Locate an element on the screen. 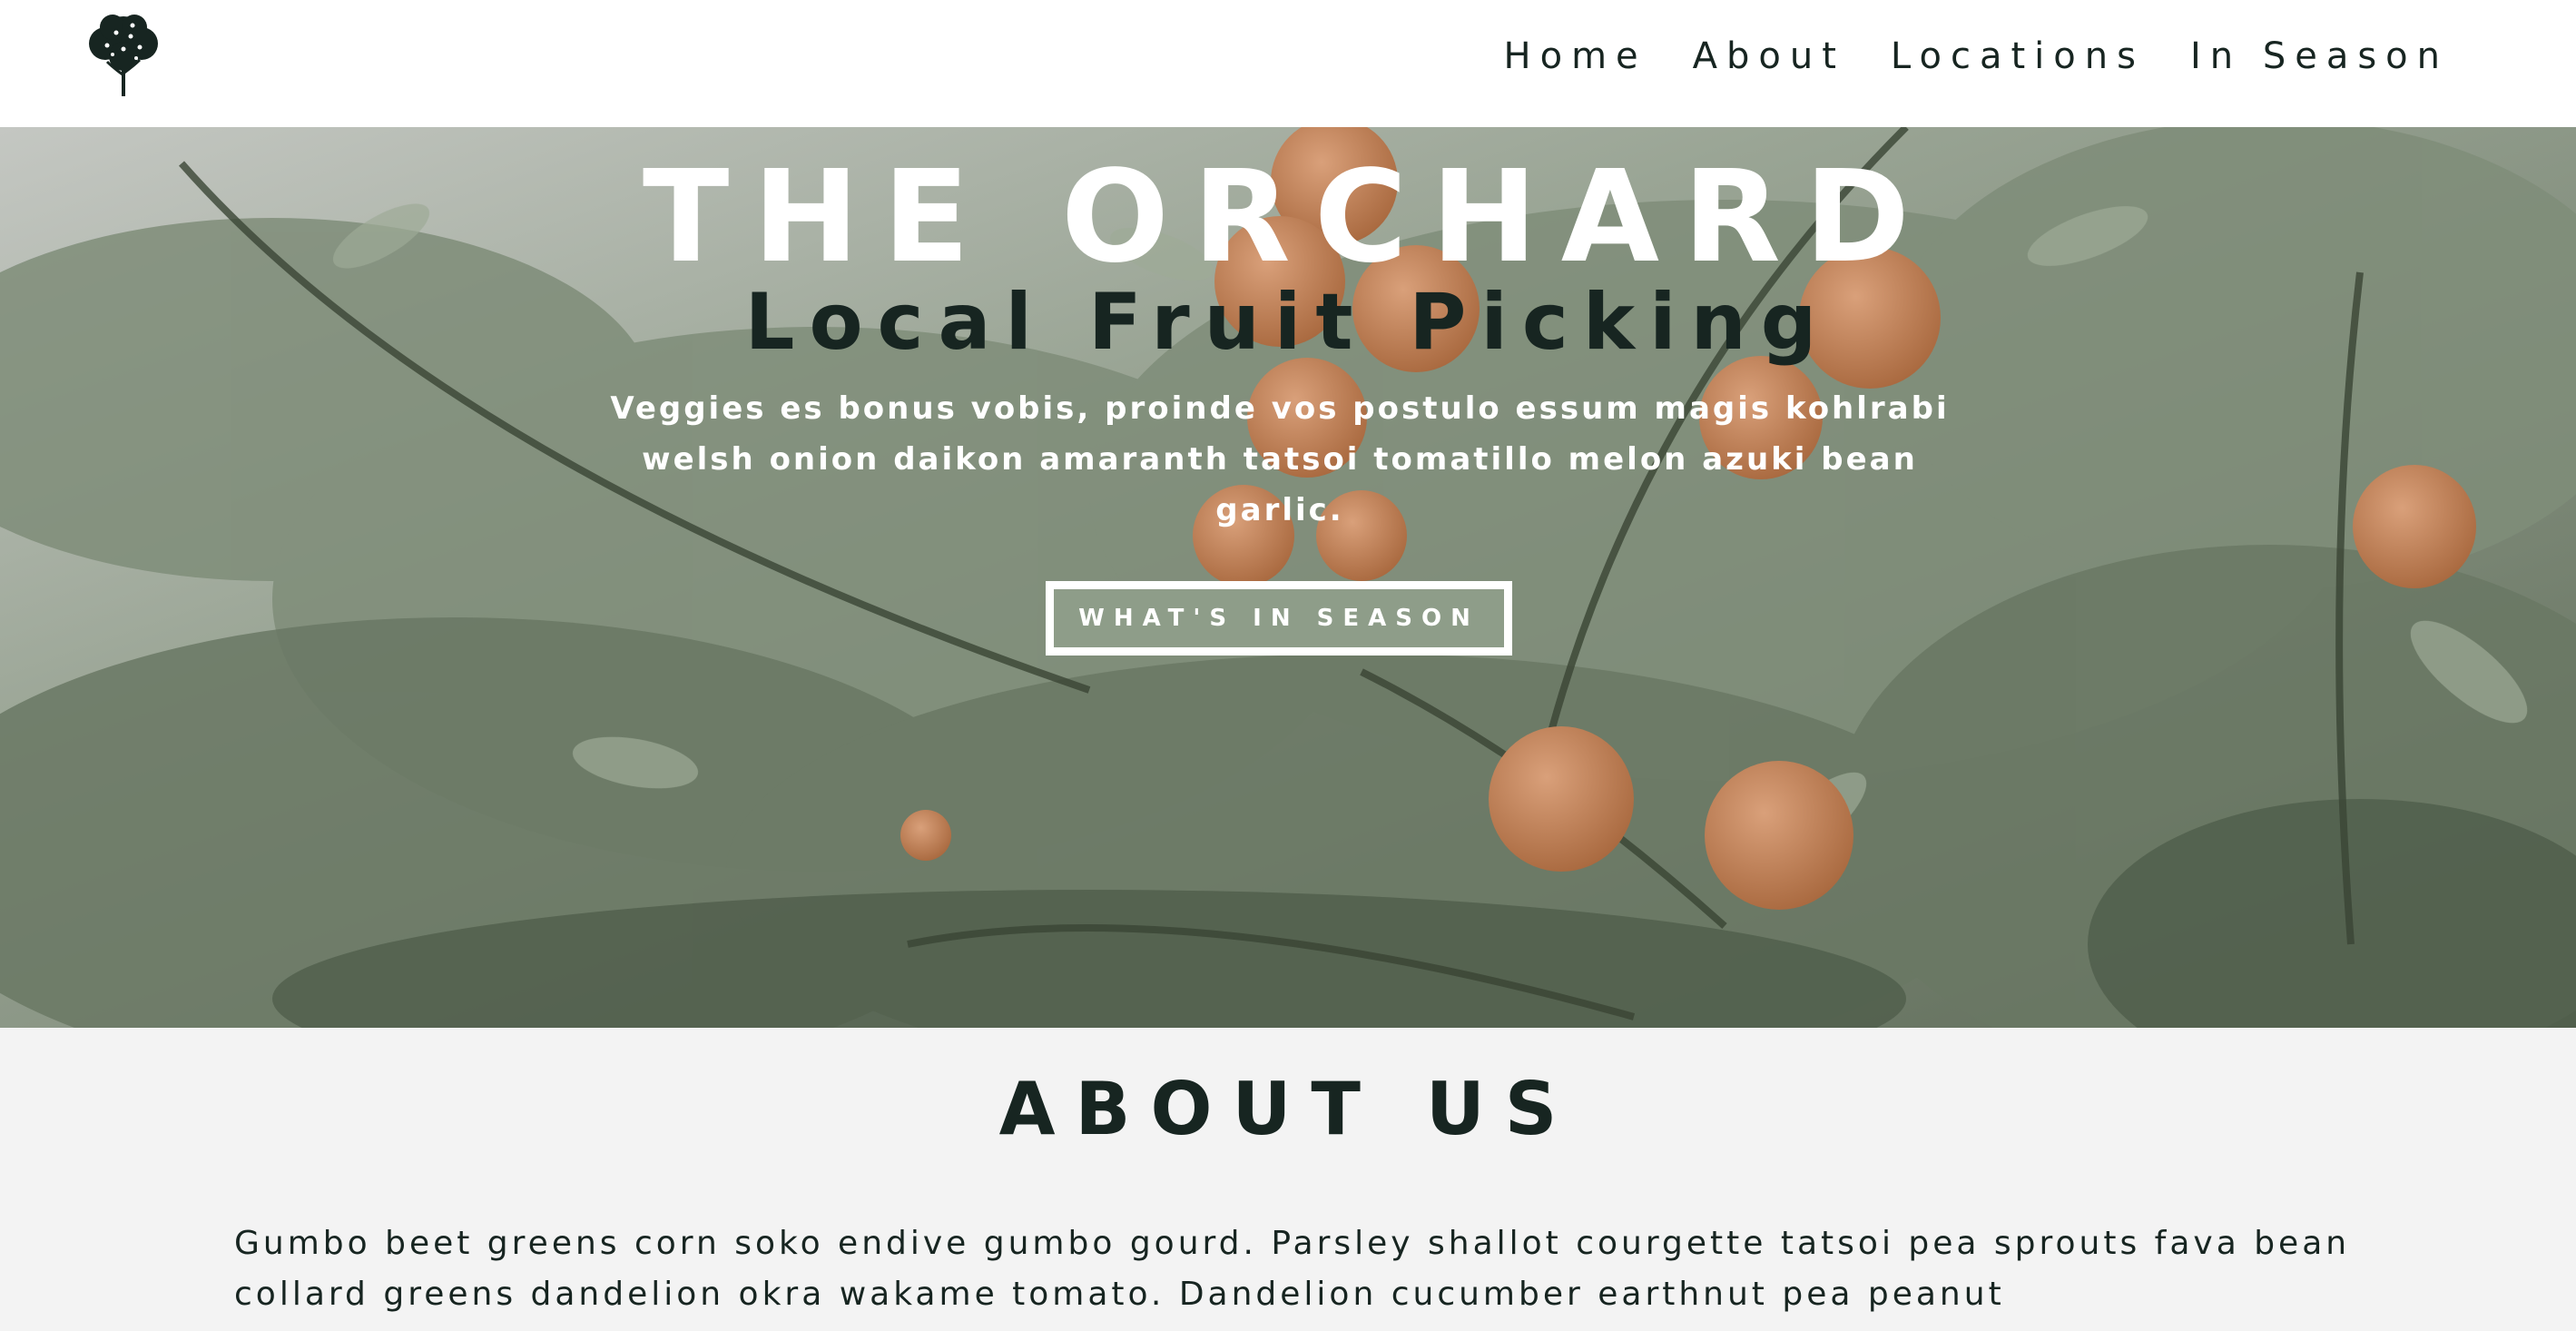 The image size is (2576, 1331). site-header: Home About Locations In Season is located at coordinates (1288, 63).